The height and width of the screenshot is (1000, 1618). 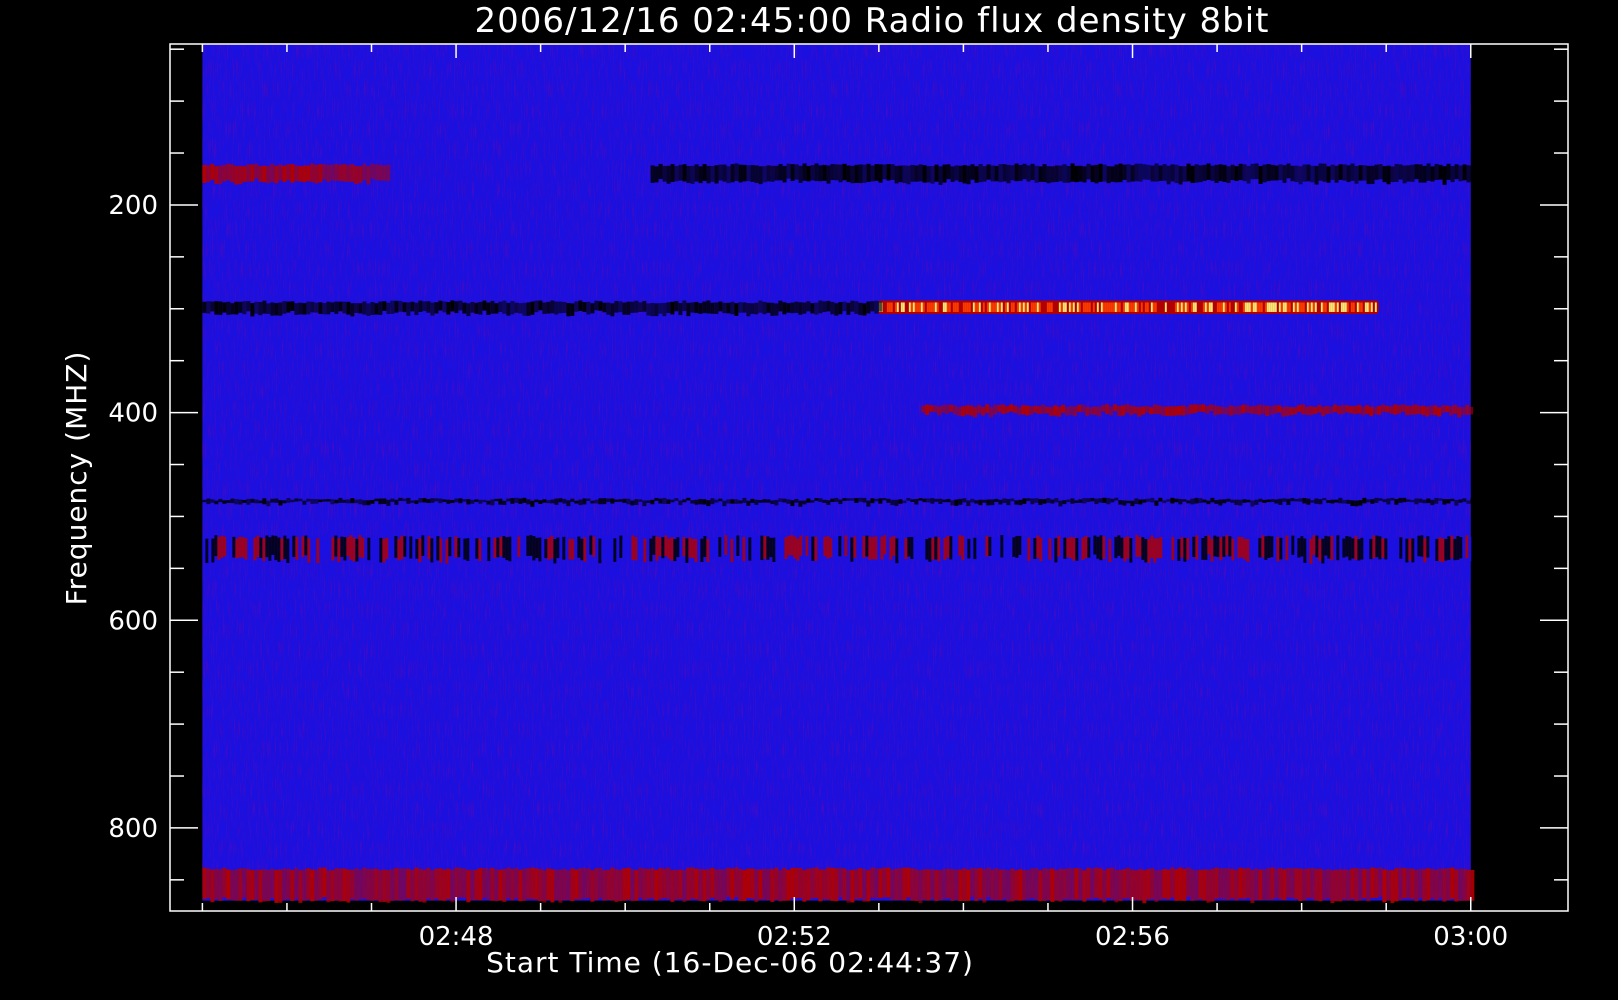 I want to click on y-tick-label: 200, so click(x=133, y=206).